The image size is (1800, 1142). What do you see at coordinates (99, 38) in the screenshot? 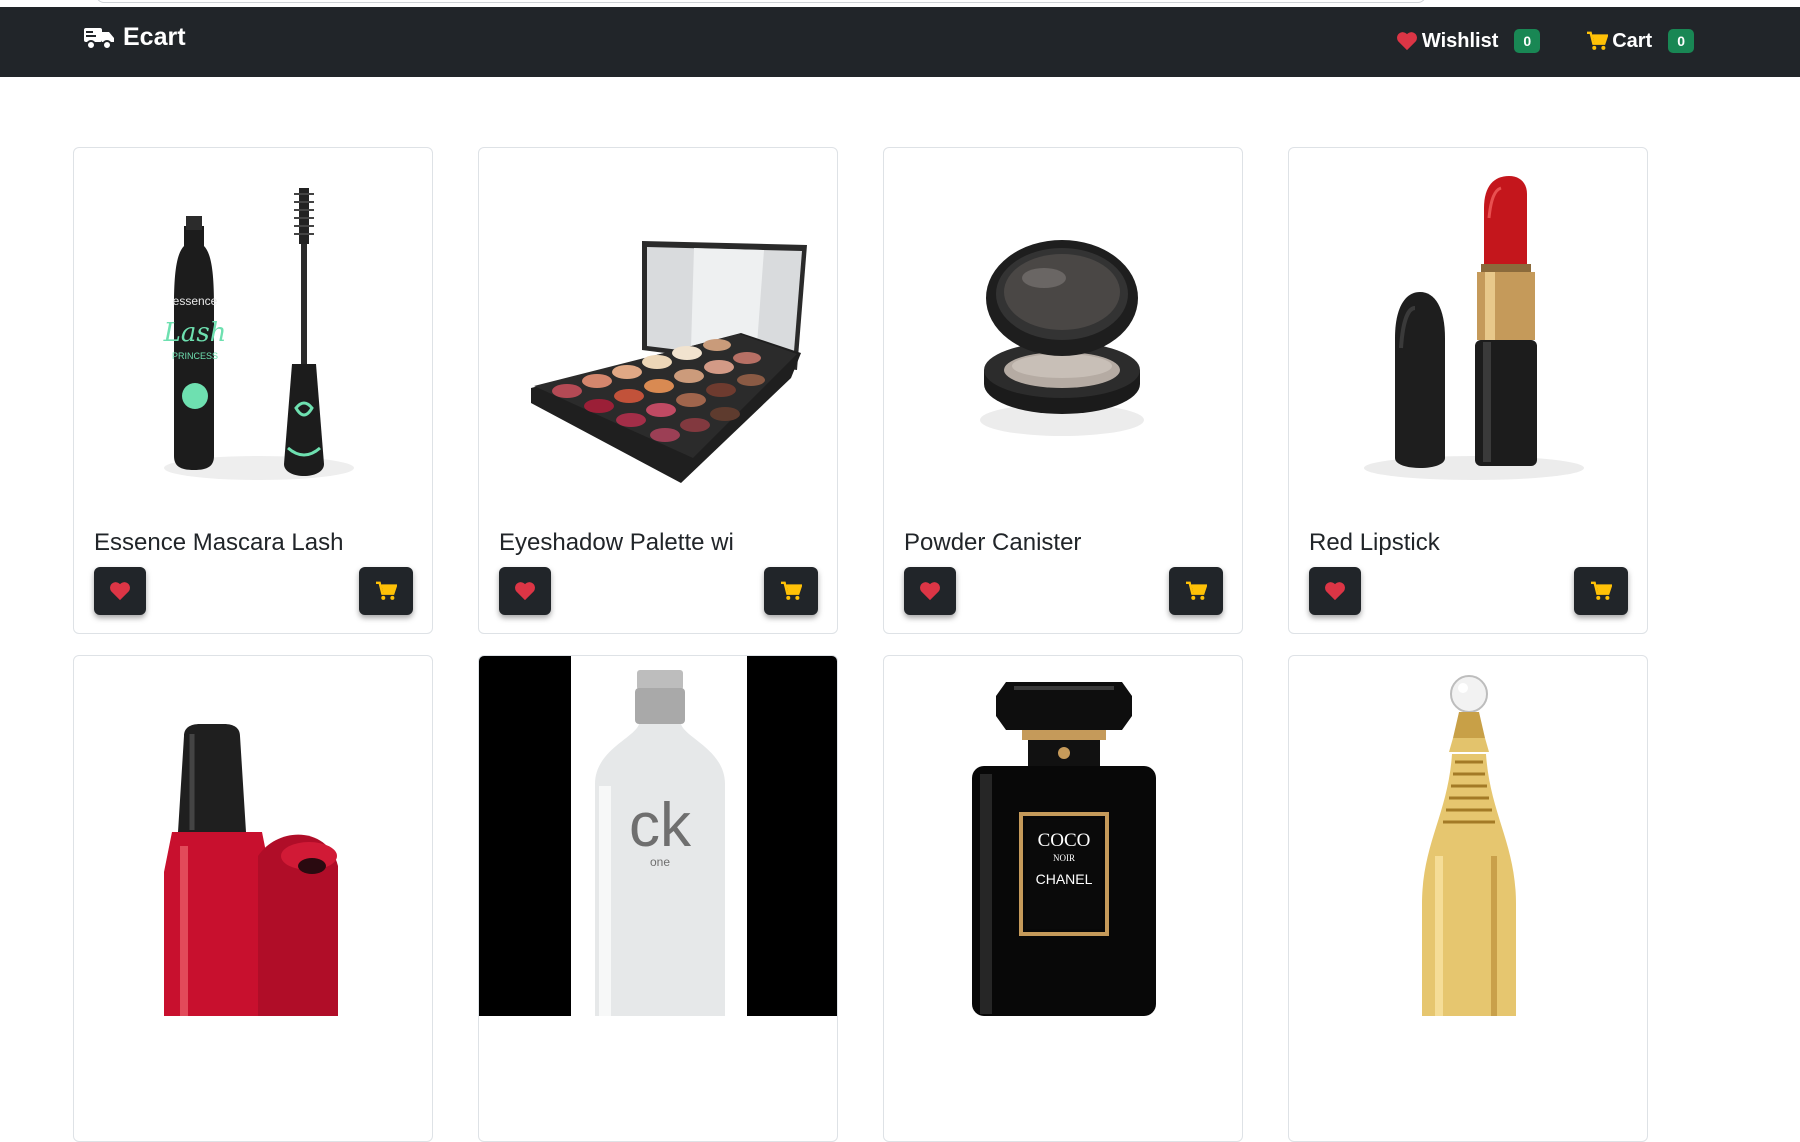
I see `truck-icon` at bounding box center [99, 38].